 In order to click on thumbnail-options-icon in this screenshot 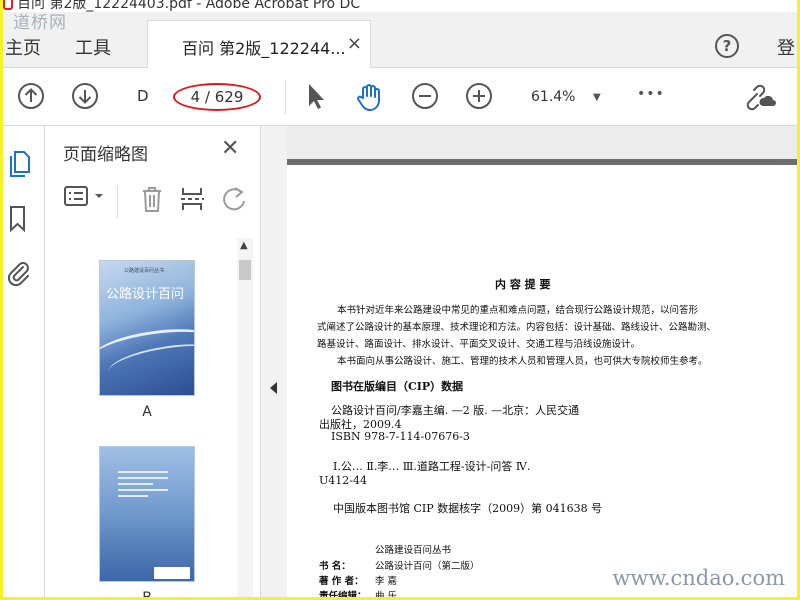, I will do `click(85, 197)`.